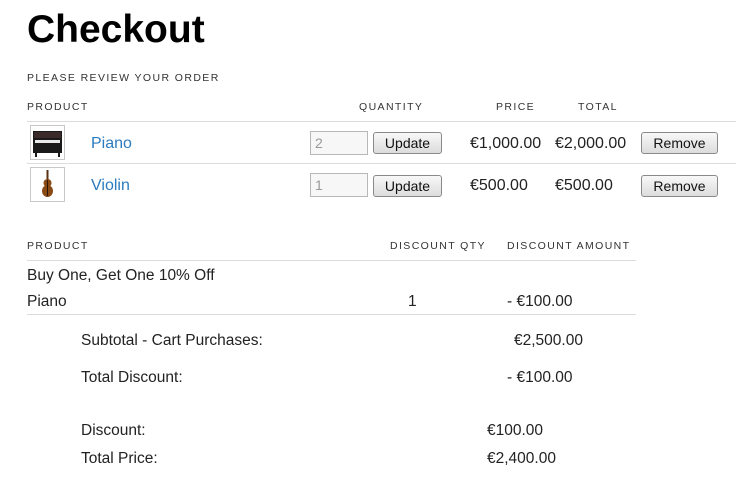  Describe the element at coordinates (598, 107) in the screenshot. I see `cart-header-total: TOTAL` at that location.